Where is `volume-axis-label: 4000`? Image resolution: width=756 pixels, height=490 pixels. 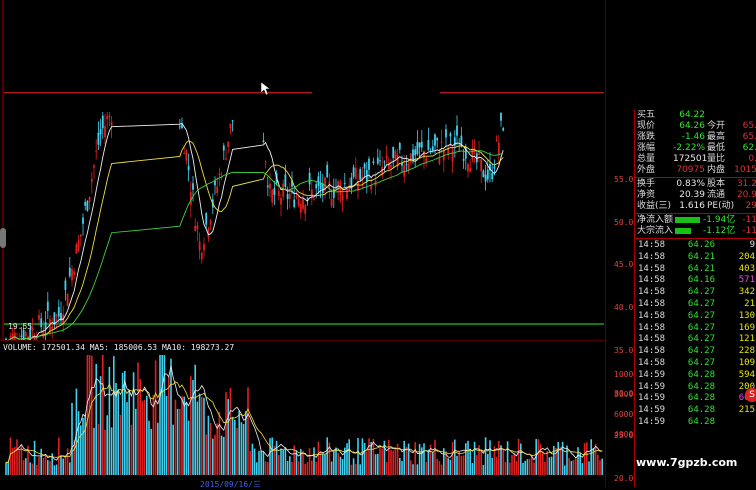
volume-axis-label: 4000 is located at coordinates (623, 434).